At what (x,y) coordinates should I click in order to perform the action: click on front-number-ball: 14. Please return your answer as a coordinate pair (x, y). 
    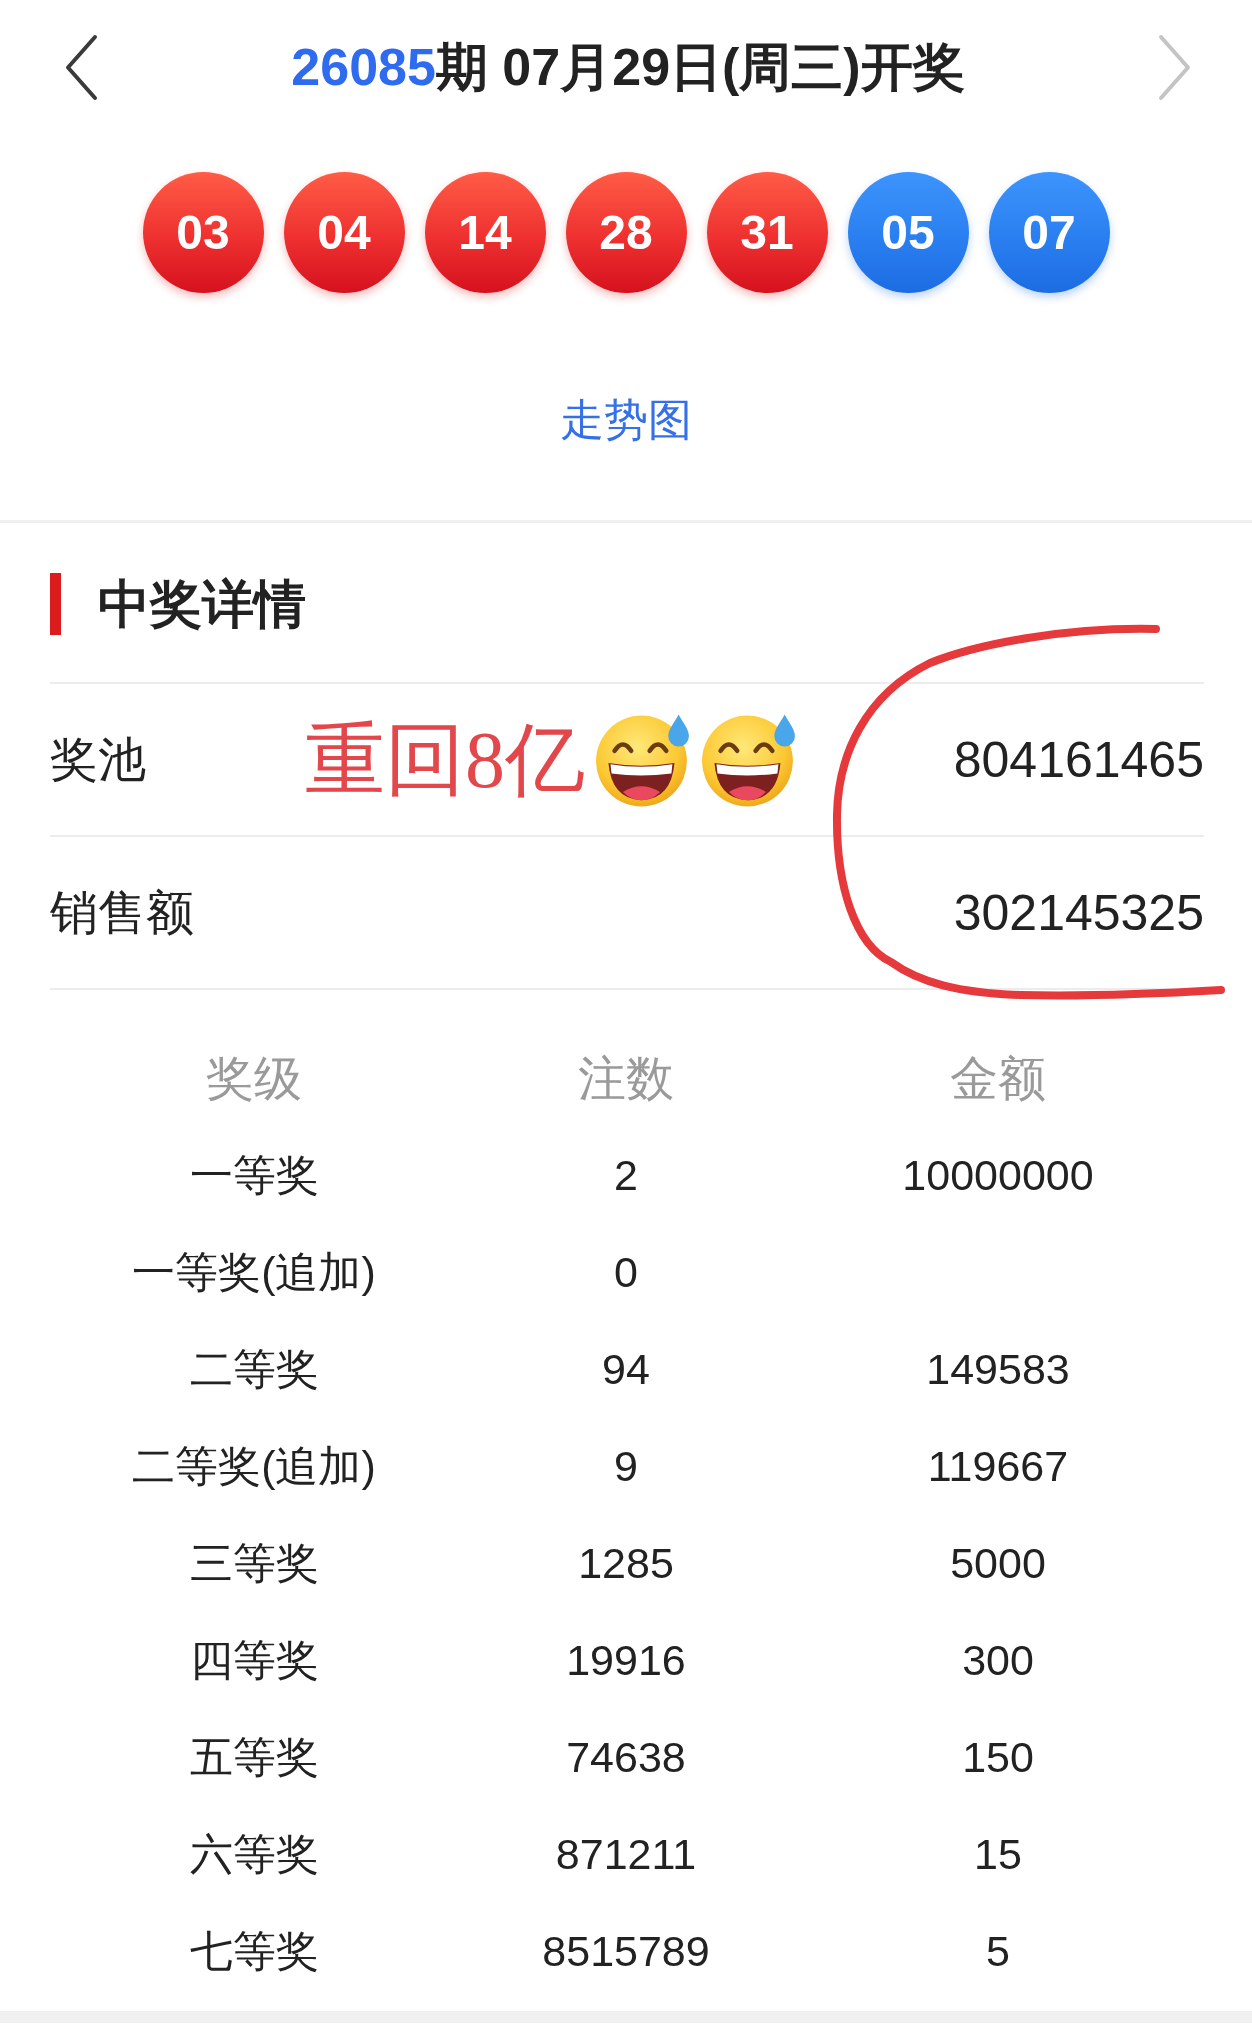
    Looking at the image, I should click on (485, 232).